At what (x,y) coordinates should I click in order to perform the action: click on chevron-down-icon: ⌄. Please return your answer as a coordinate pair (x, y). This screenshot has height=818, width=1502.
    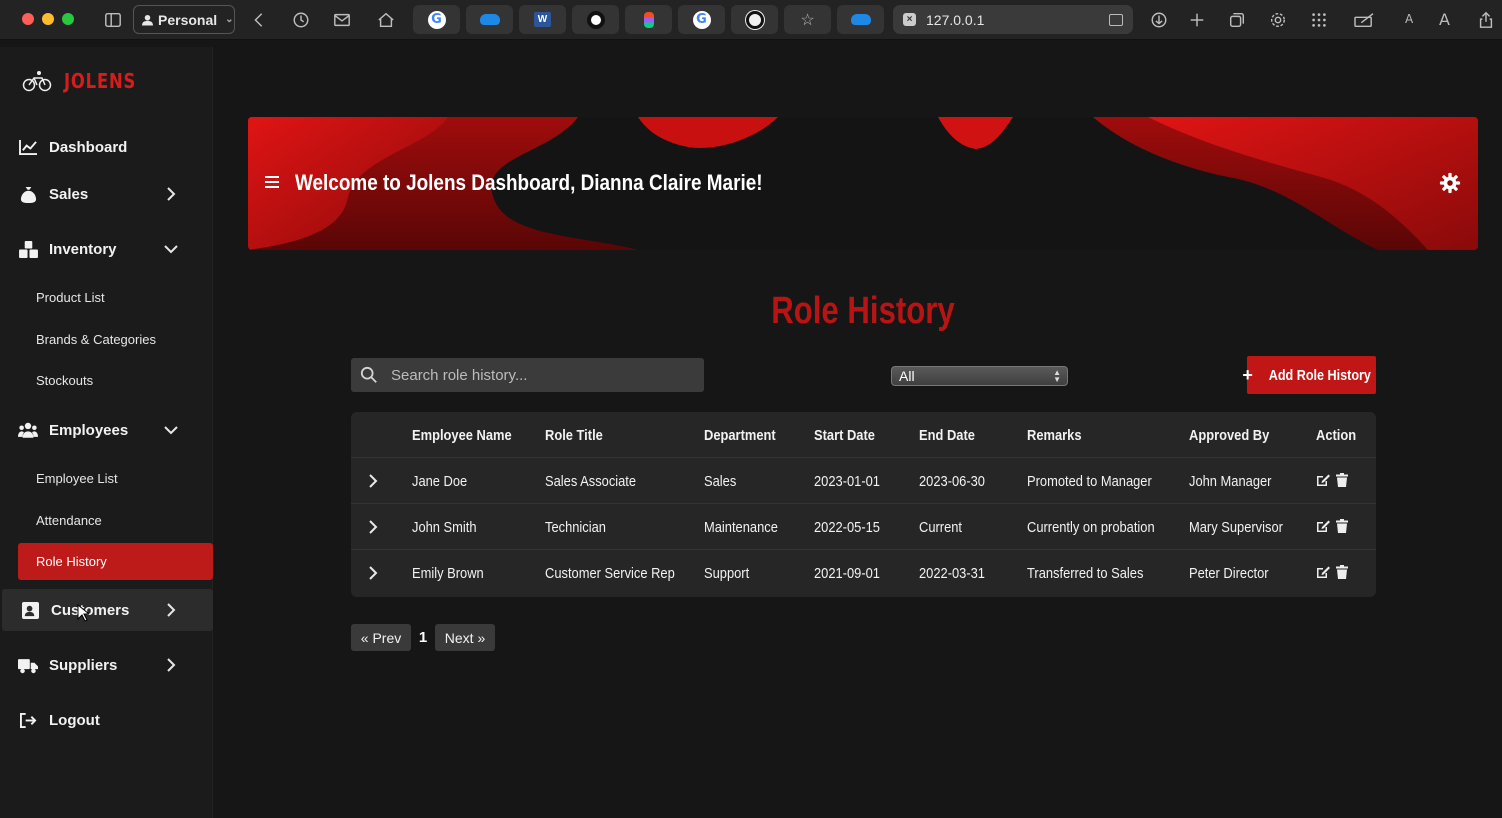
    Looking at the image, I should click on (229, 19).